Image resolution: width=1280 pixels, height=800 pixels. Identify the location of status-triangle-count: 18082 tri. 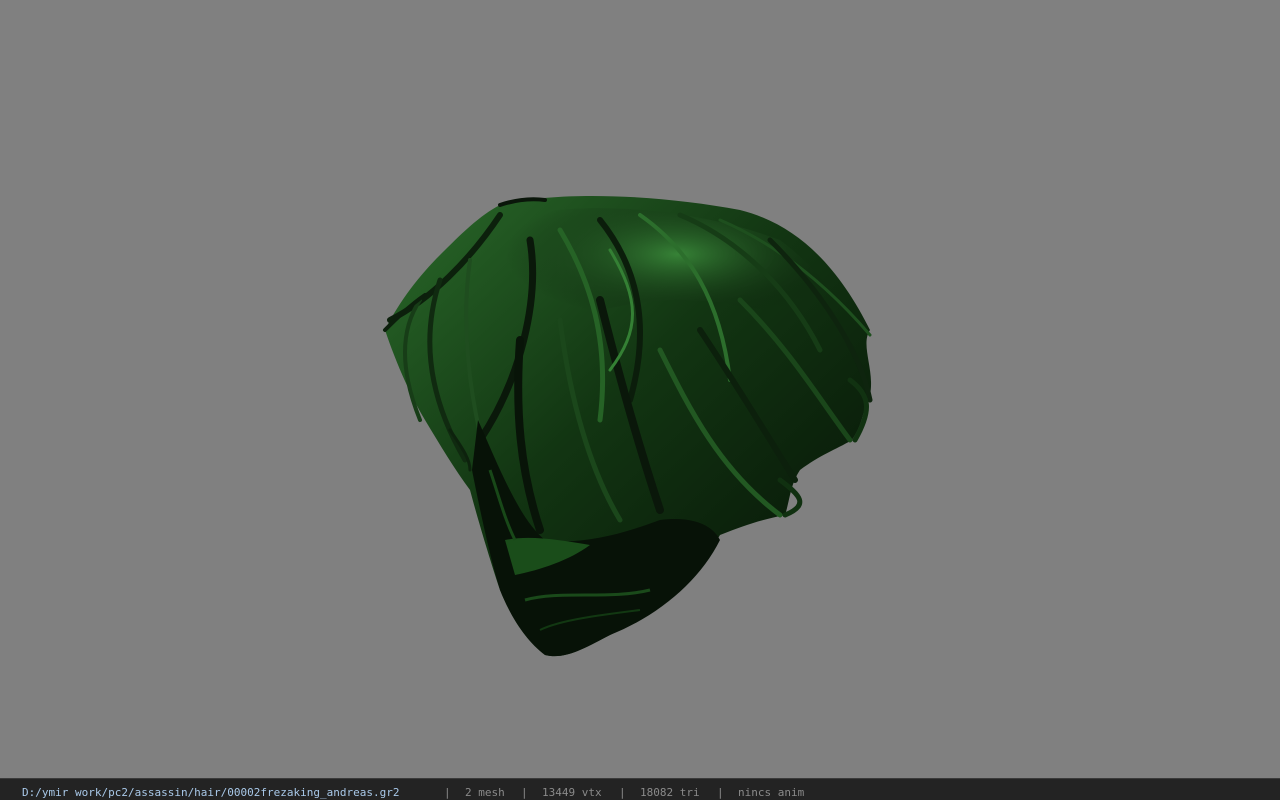
(670, 792).